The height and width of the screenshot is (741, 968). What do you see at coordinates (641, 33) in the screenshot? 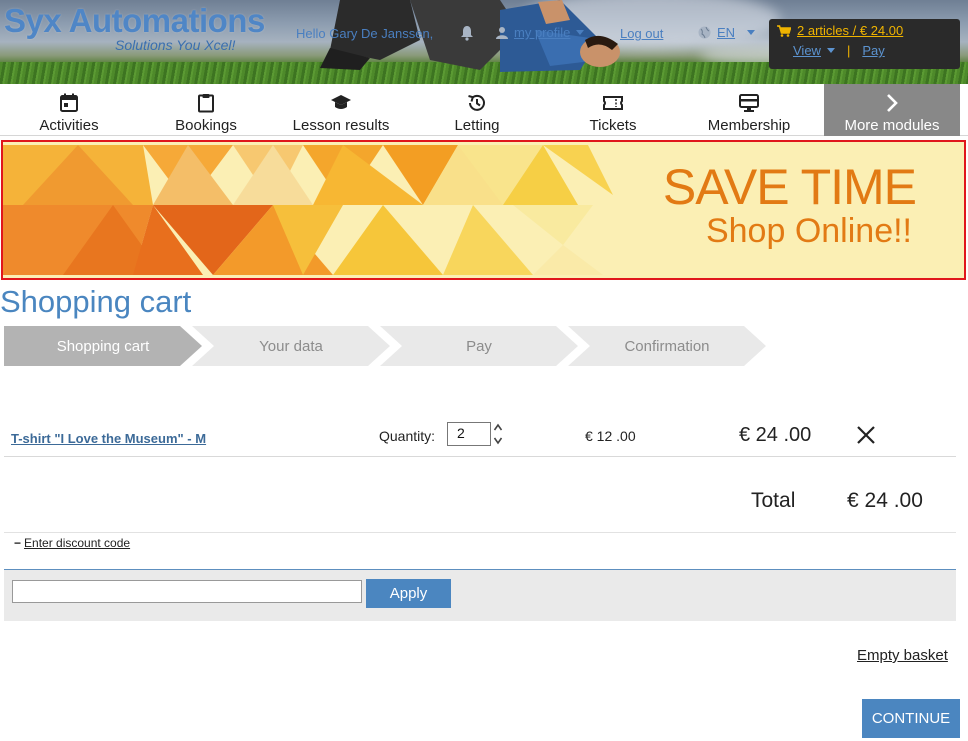
I see `logout-link: Log out` at bounding box center [641, 33].